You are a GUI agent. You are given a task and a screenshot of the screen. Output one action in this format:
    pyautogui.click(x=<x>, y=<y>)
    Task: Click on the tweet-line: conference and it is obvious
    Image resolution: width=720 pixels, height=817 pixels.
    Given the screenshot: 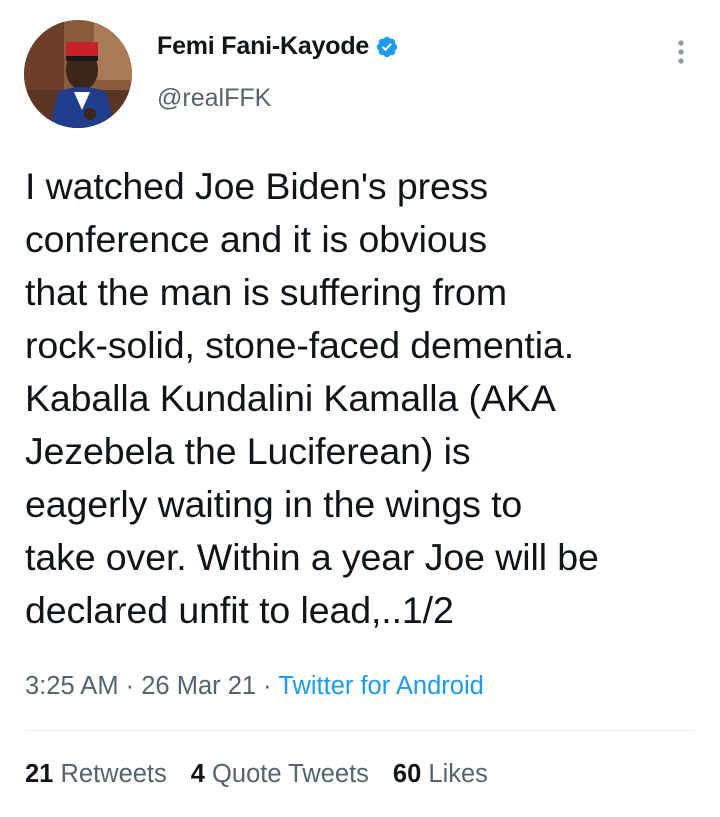 What is the action you would take?
    pyautogui.click(x=256, y=239)
    